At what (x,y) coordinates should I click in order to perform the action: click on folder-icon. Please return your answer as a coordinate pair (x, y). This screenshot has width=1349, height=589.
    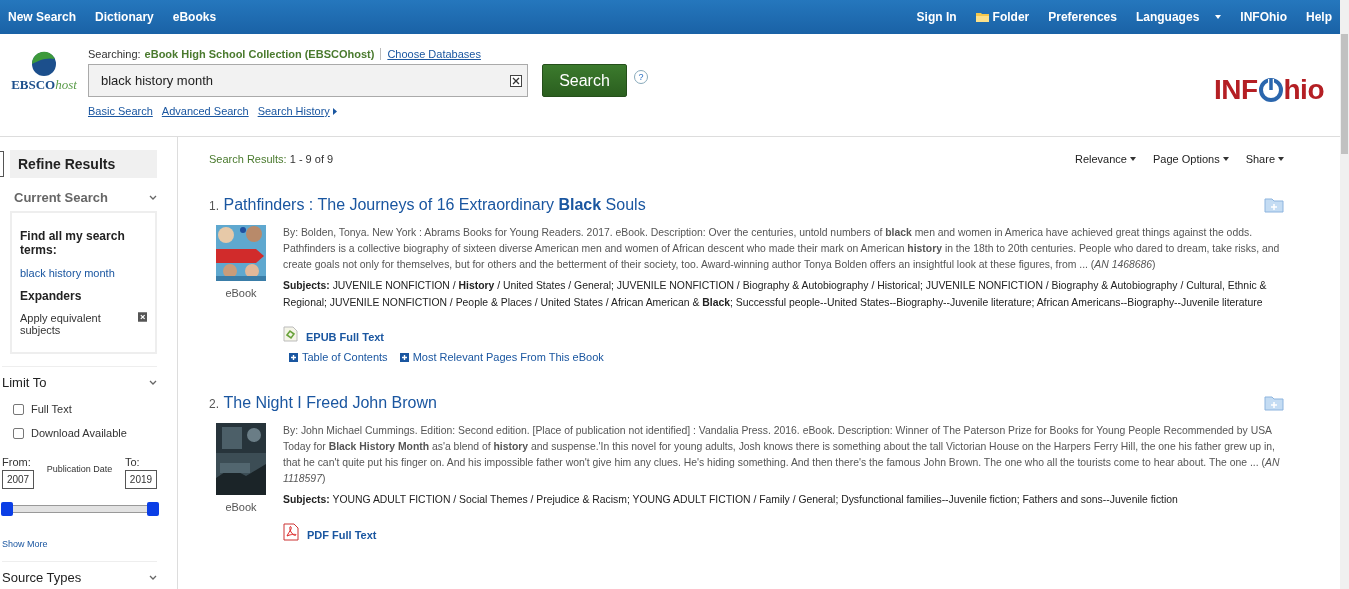
    Looking at the image, I should click on (982, 17).